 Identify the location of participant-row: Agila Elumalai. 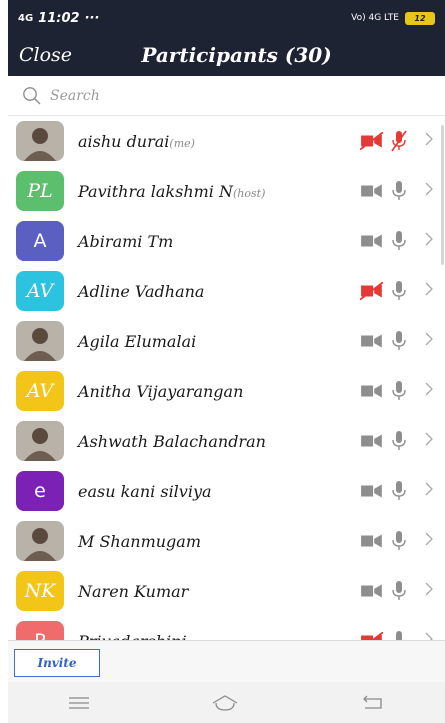
(226, 341).